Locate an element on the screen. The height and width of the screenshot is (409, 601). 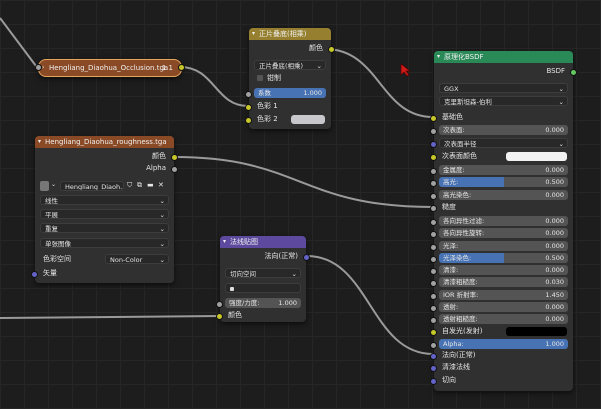
input-socket is located at coordinates (38, 67).